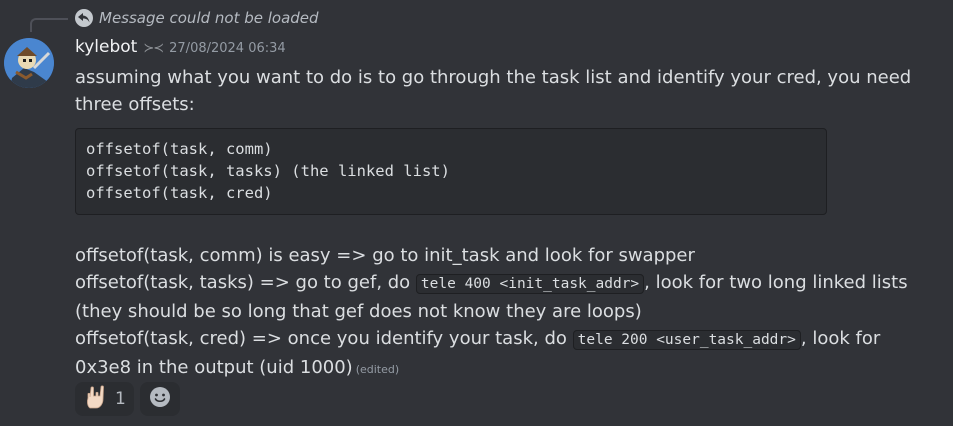  I want to click on reaction-count: 1, so click(120, 399).